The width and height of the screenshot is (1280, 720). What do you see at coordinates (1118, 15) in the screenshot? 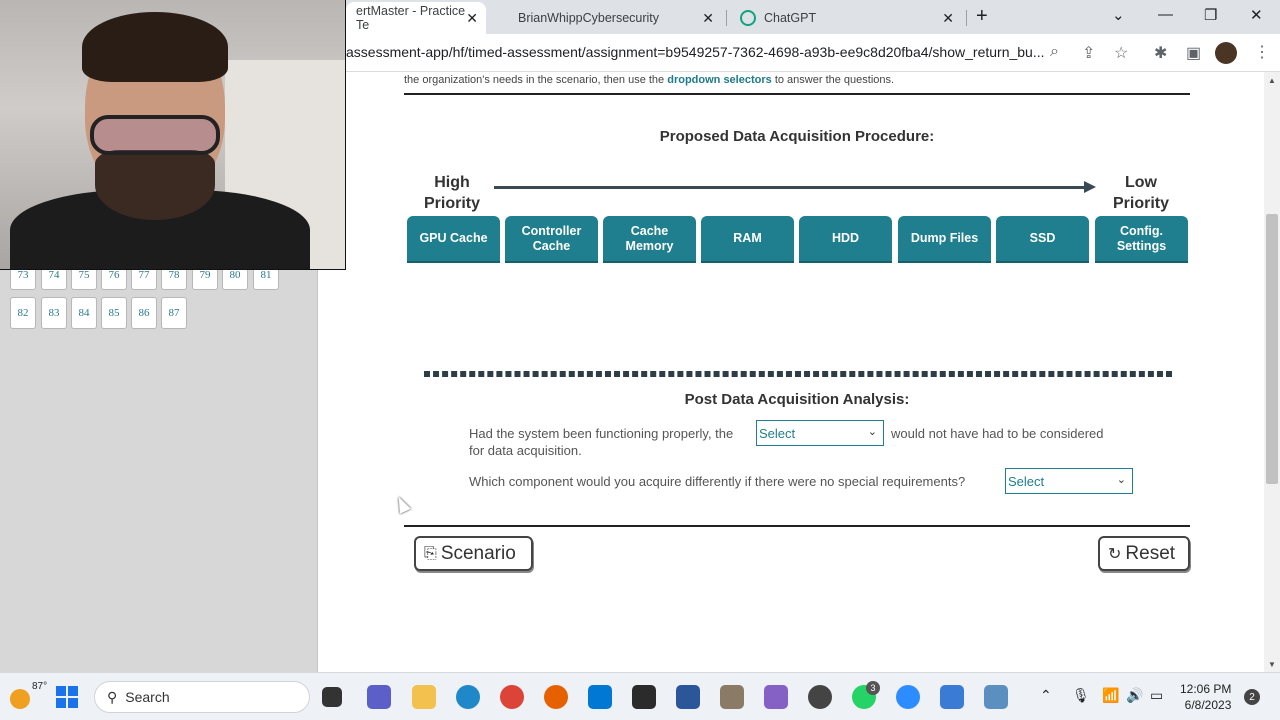
I see `tab-search-chevron-icon: ⌄` at bounding box center [1118, 15].